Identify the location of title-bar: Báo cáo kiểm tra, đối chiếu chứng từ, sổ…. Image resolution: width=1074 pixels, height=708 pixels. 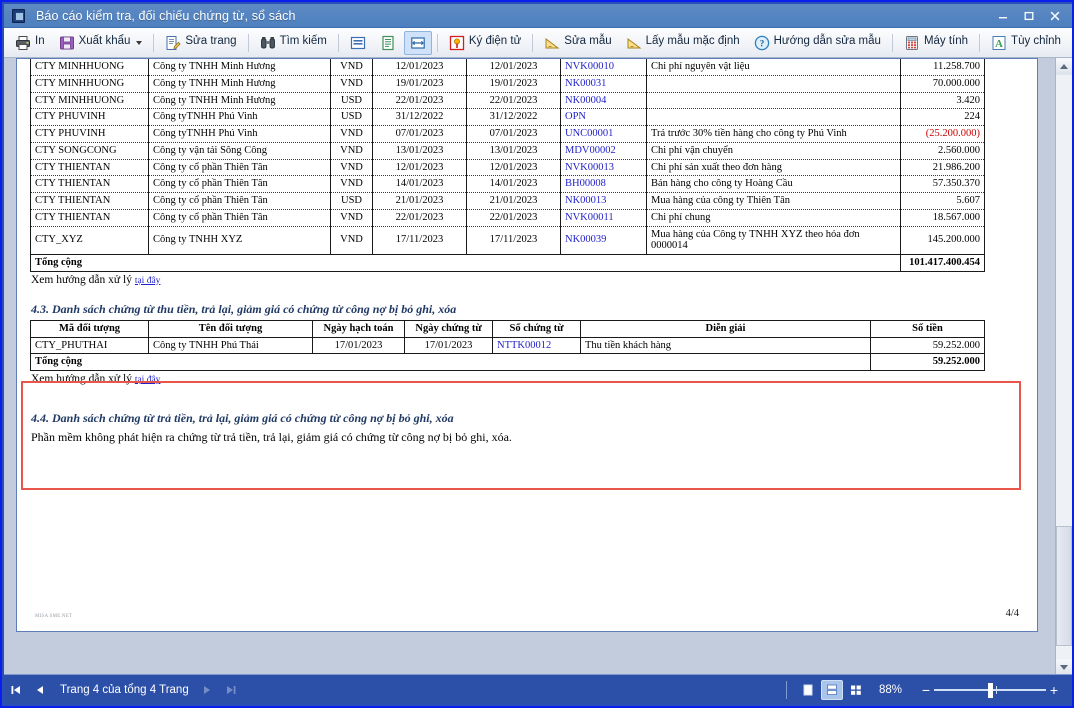
(538, 16).